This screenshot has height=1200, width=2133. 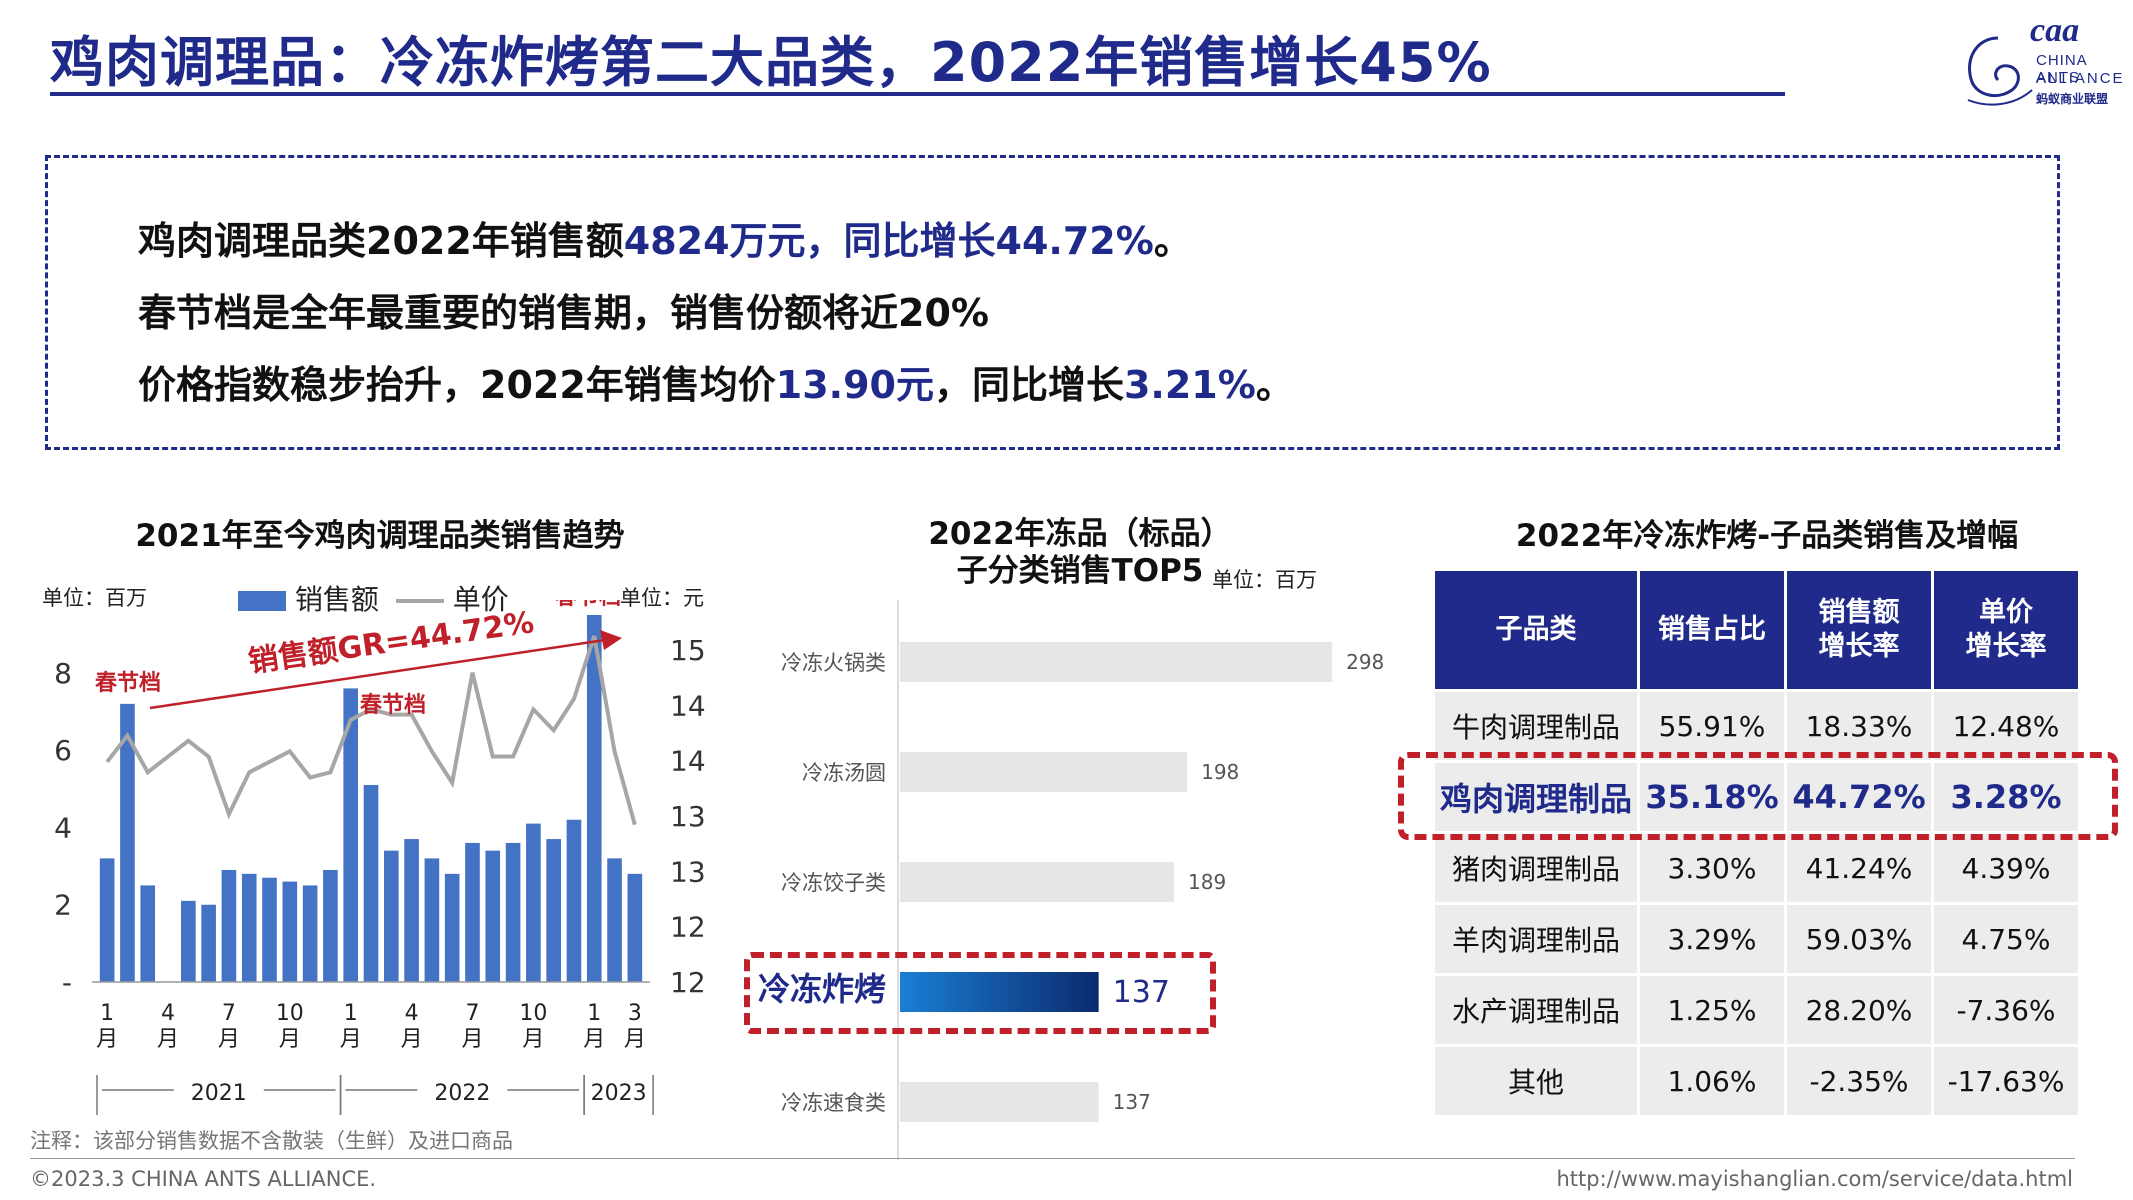 What do you see at coordinates (391, 642) in the screenshot?
I see `growth-label: 销售额GR=44.72%` at bounding box center [391, 642].